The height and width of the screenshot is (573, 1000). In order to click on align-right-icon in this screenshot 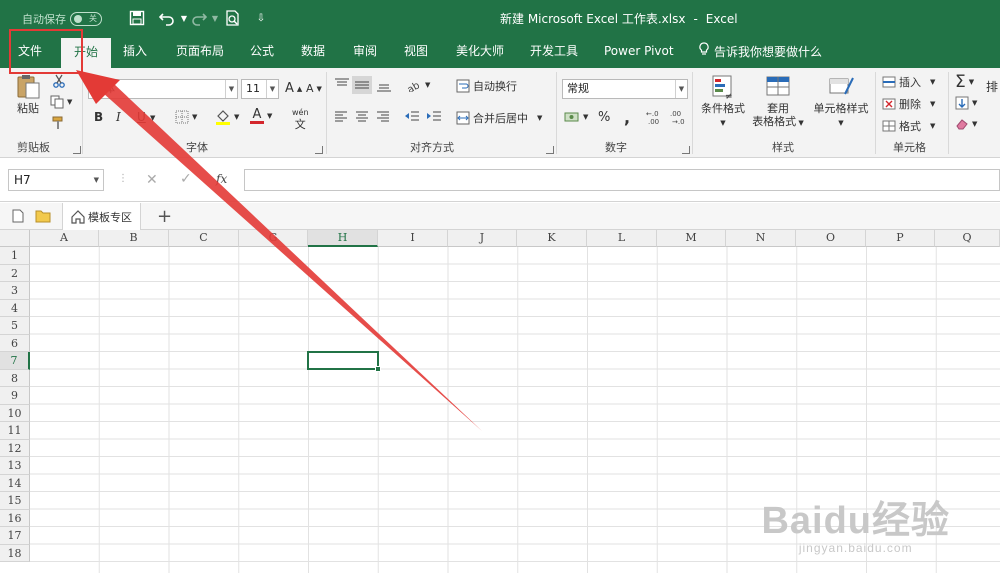, I will do `click(383, 116)`.